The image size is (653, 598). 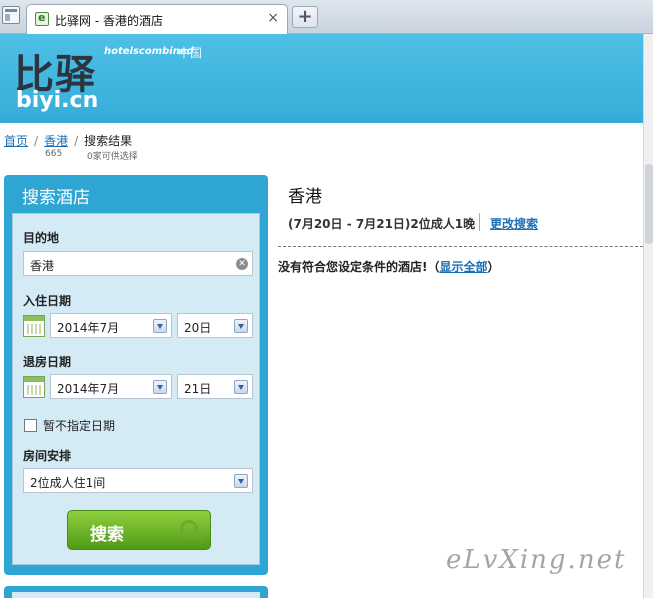 I want to click on no-date-label: 暂不指定日期, so click(x=79, y=426).